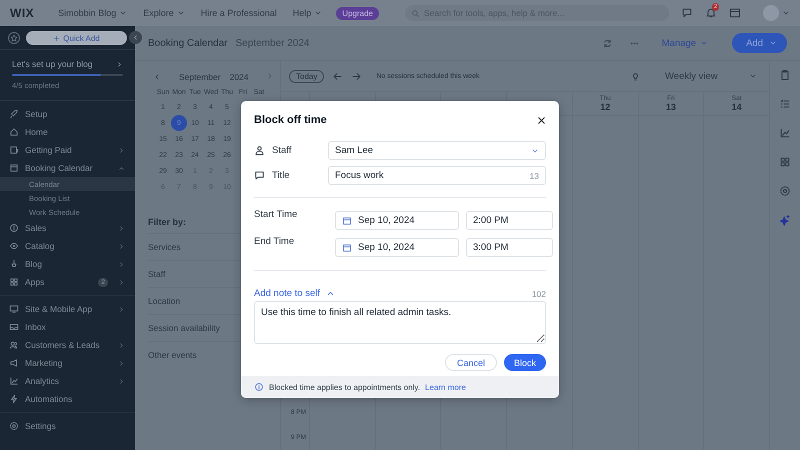 The width and height of the screenshot is (800, 450). I want to click on settings-icon, so click(785, 191).